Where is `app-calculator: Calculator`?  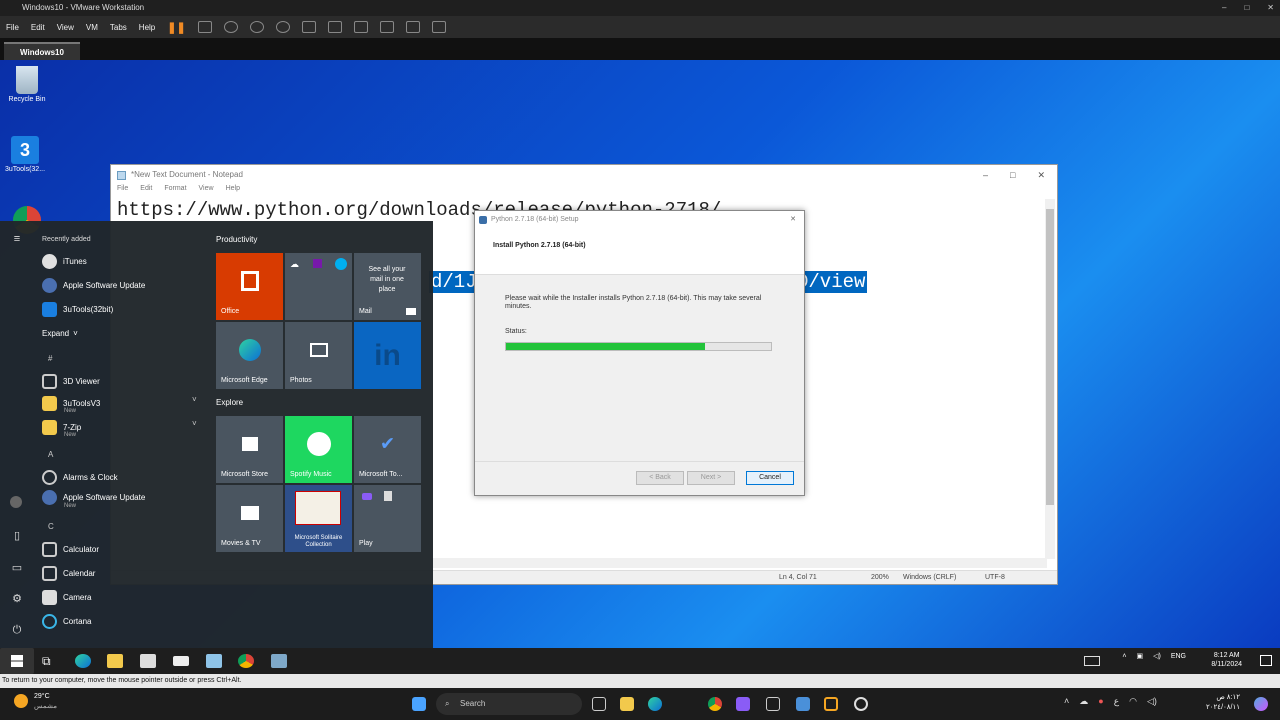
app-calculator: Calculator is located at coordinates (70, 549).